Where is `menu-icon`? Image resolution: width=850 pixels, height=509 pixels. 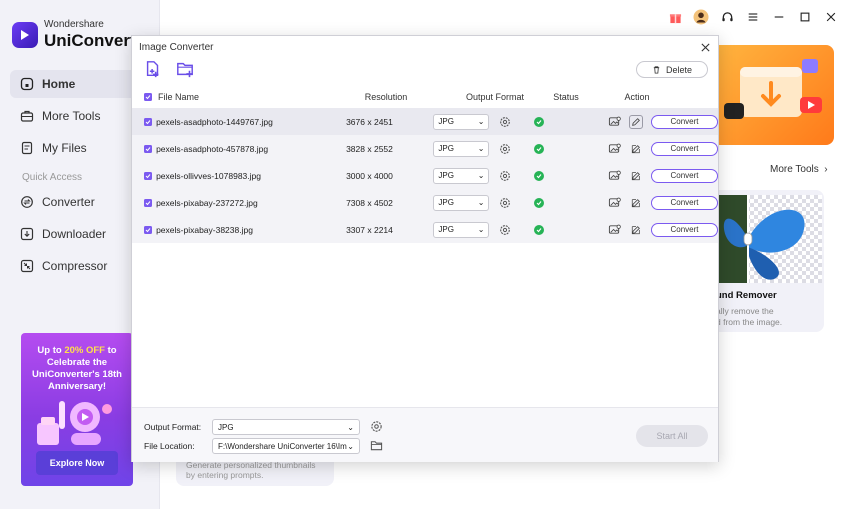
menu-icon is located at coordinates (753, 17).